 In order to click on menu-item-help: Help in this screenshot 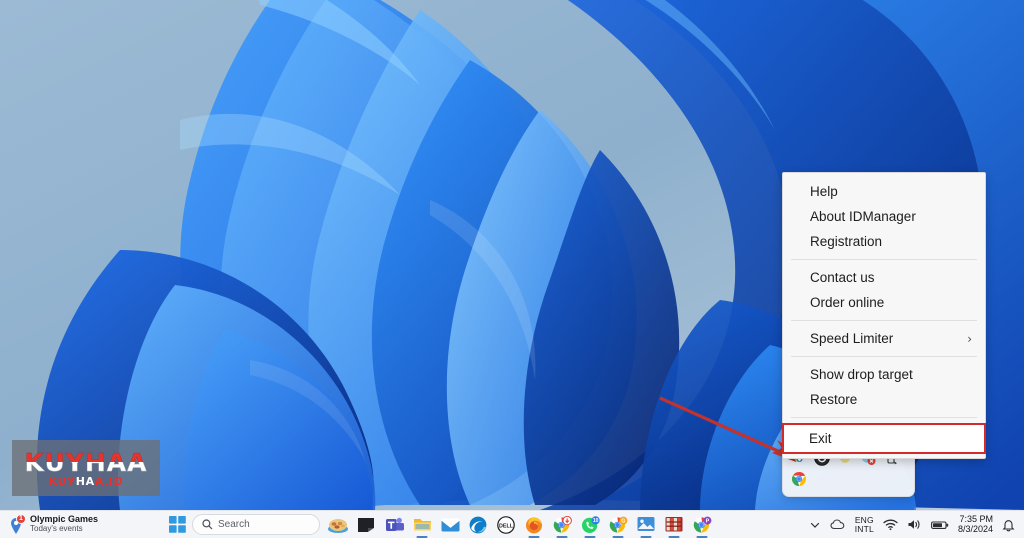, I will do `click(884, 191)`.